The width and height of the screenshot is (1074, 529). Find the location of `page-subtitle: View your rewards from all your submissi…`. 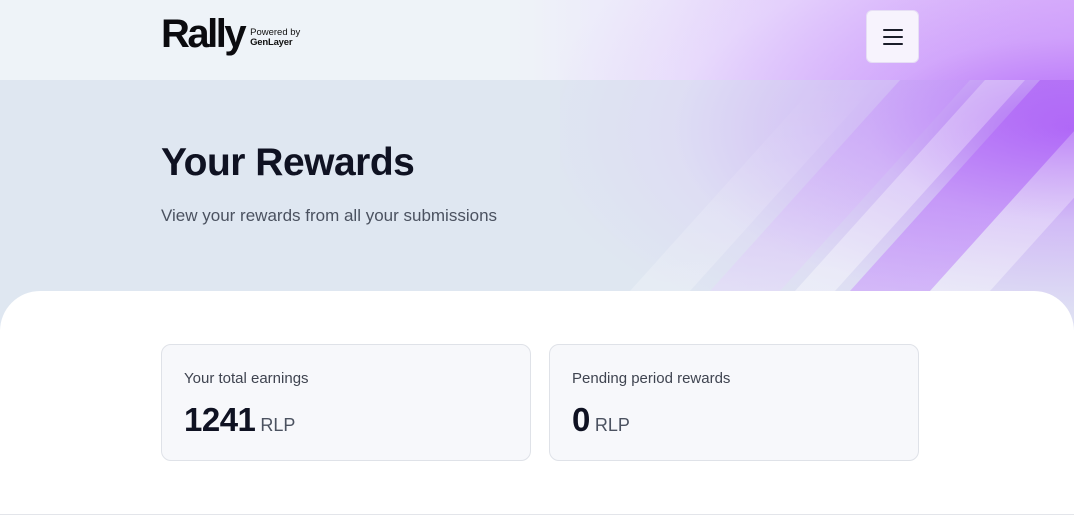

page-subtitle: View your rewards from all your submissi… is located at coordinates (329, 215).